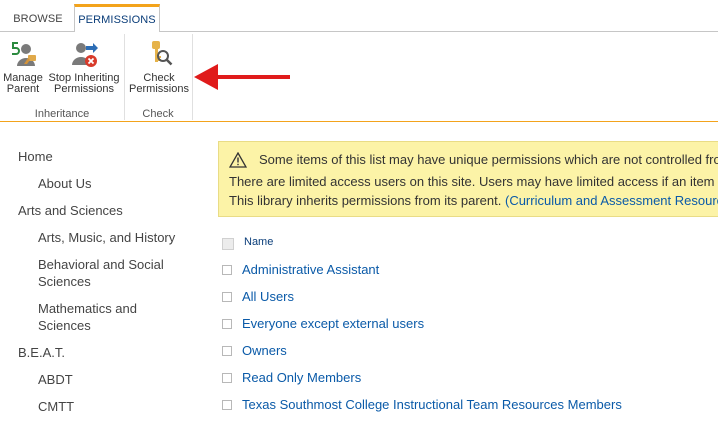 The height and width of the screenshot is (424, 718). I want to click on tab-permissions: PERMISSIONS, so click(117, 18).